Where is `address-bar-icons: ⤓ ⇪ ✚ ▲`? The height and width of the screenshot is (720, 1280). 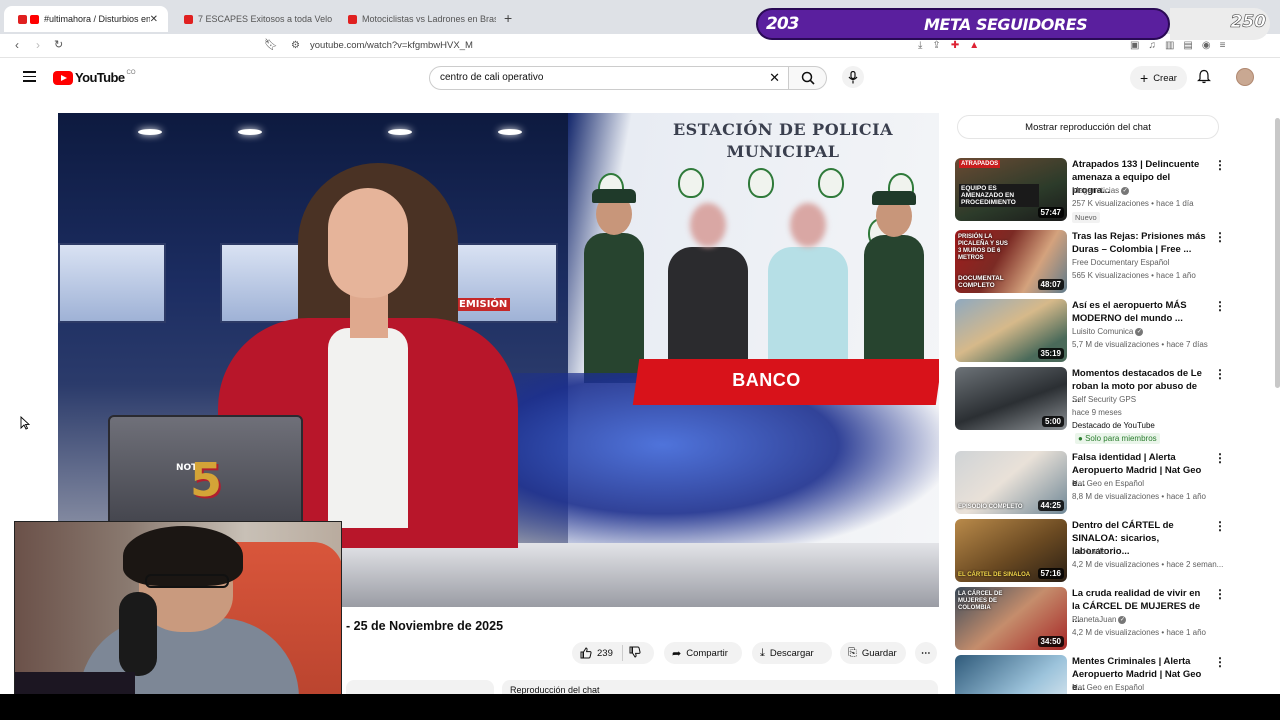
address-bar-icons: ⤓ ⇪ ✚ ▲ is located at coordinates (948, 45).